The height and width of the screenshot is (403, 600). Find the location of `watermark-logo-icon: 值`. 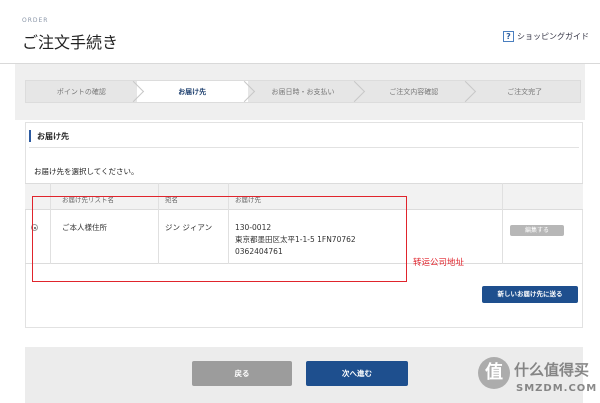

watermark-logo-icon: 值 is located at coordinates (494, 373).